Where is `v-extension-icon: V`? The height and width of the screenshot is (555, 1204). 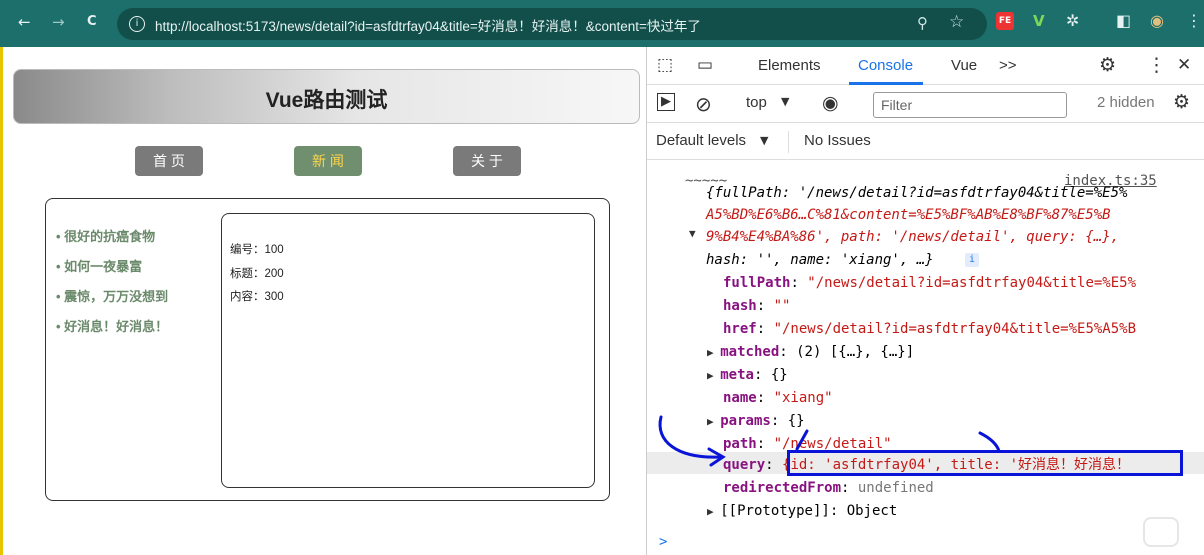 v-extension-icon: V is located at coordinates (1039, 21).